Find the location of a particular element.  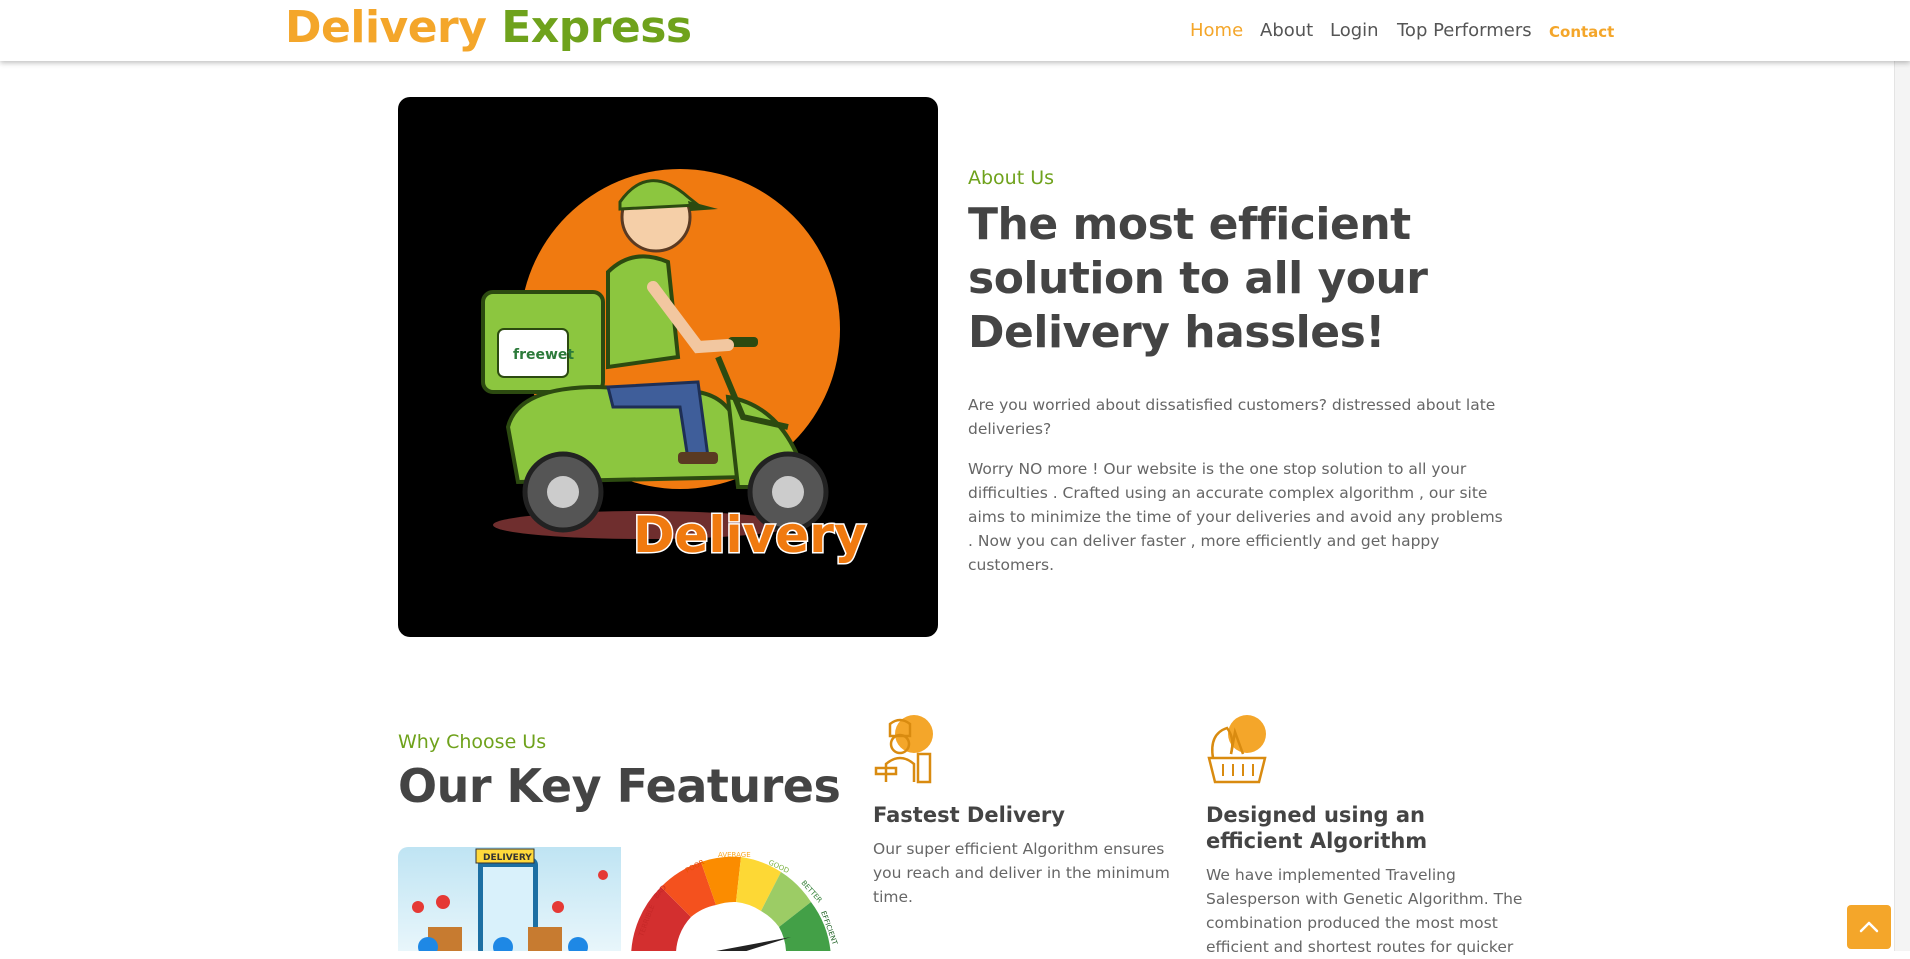

box-logo-text: freewet is located at coordinates (543, 355).